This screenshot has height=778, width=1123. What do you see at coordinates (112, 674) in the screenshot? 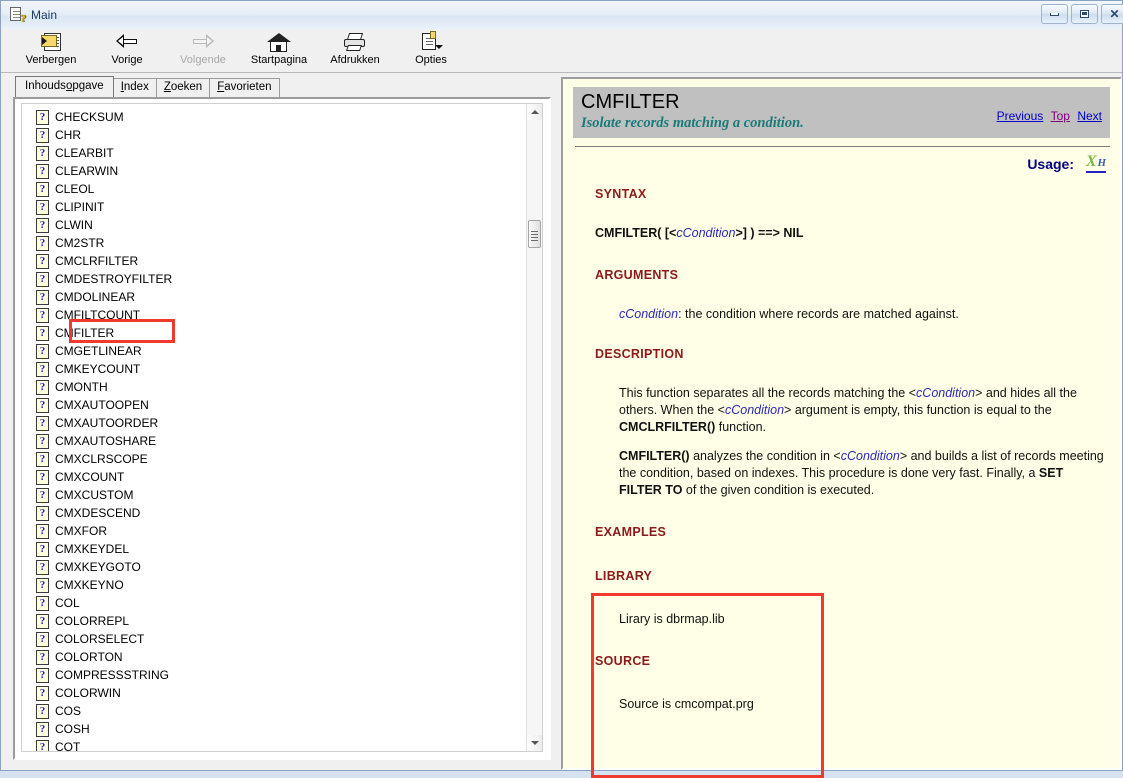
I see `tree-item-label: COMPRESSSTRING` at bounding box center [112, 674].